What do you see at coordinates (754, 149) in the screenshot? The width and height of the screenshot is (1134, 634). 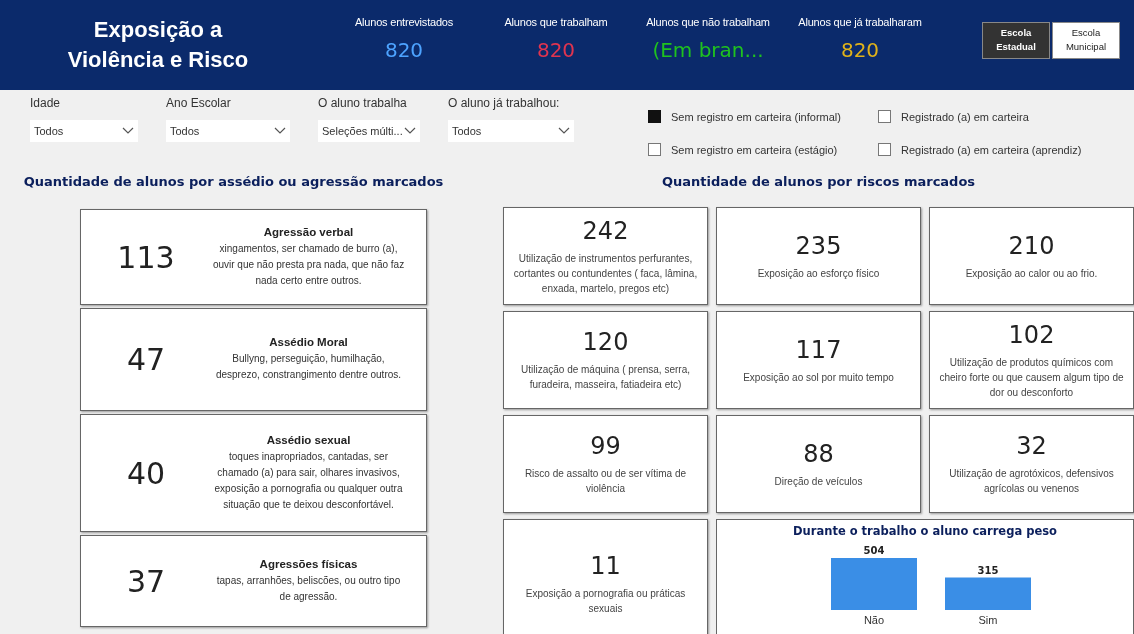 I see `checkbox-label: Sem registro em carteira (estágio)` at bounding box center [754, 149].